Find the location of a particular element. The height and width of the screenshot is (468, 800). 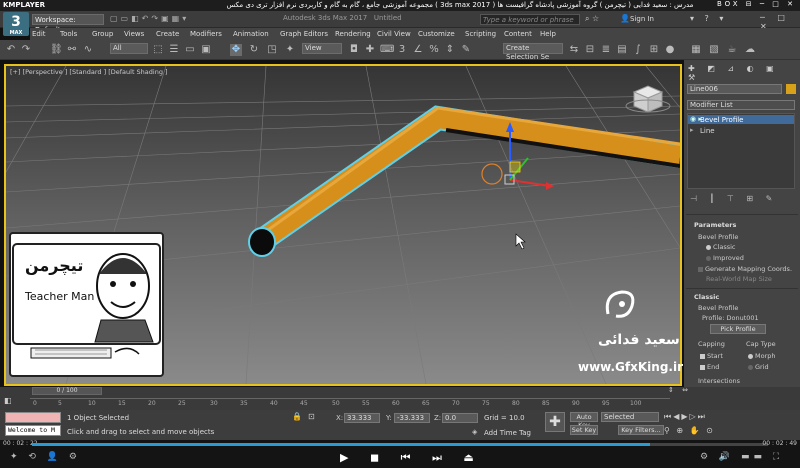

panel-scroll-icons: ⇕ ⇔ is located at coordinates (679, 390).